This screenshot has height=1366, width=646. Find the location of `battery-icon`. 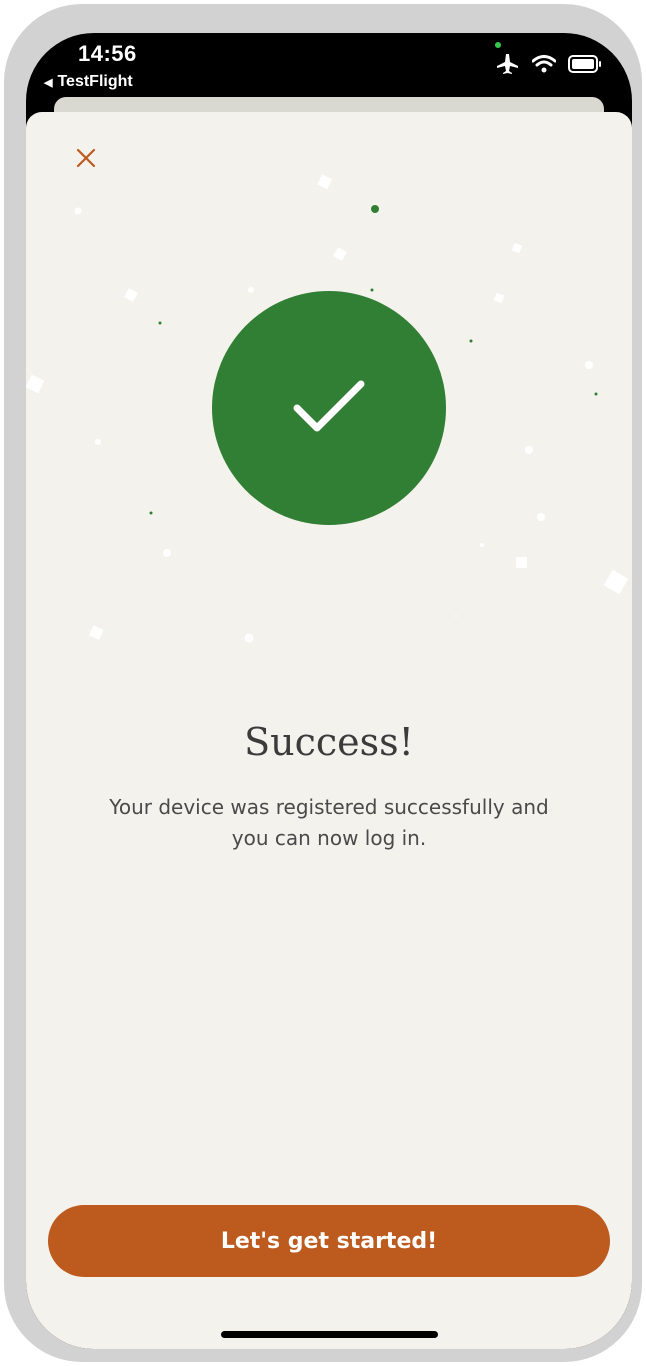

battery-icon is located at coordinates (585, 66).